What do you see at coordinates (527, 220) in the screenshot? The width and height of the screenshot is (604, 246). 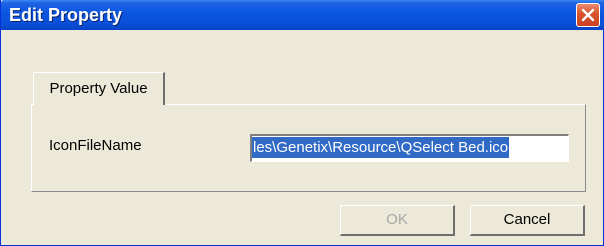 I see `cancel-button: Cancel` at bounding box center [527, 220].